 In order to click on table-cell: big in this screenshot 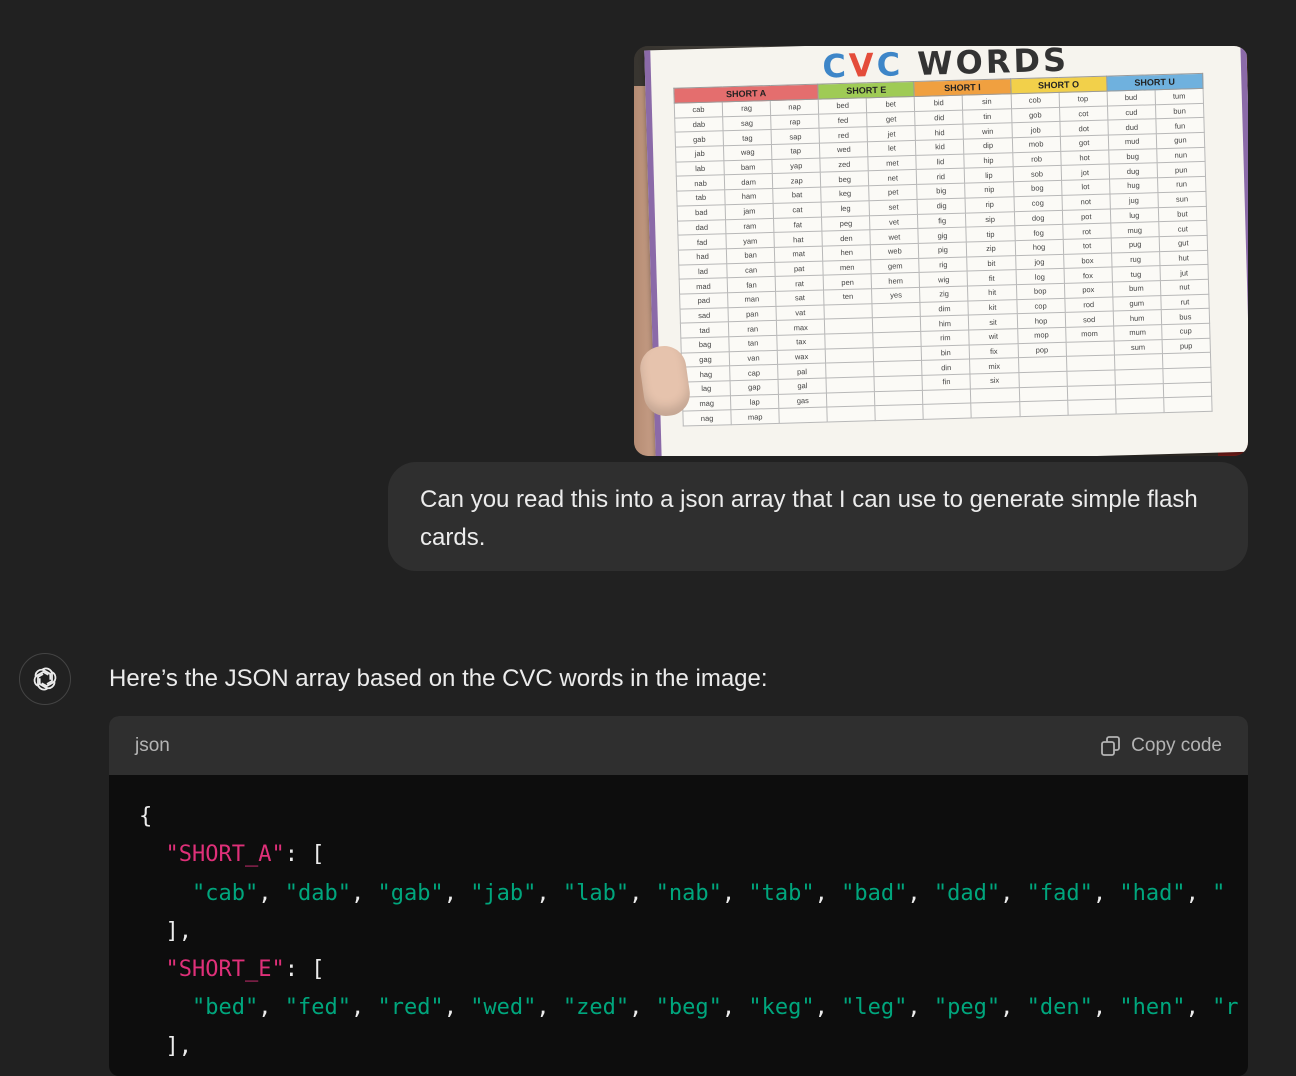, I will do `click(941, 191)`.